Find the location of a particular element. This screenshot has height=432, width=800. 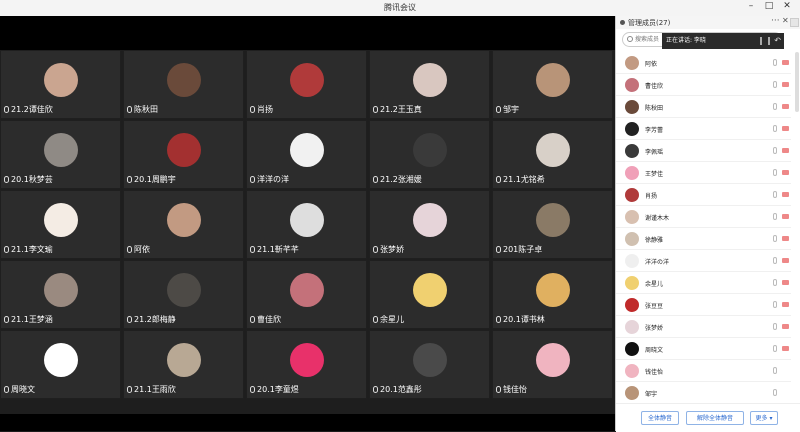

participant-tile: 钱佳怡 is located at coordinates (552, 364).